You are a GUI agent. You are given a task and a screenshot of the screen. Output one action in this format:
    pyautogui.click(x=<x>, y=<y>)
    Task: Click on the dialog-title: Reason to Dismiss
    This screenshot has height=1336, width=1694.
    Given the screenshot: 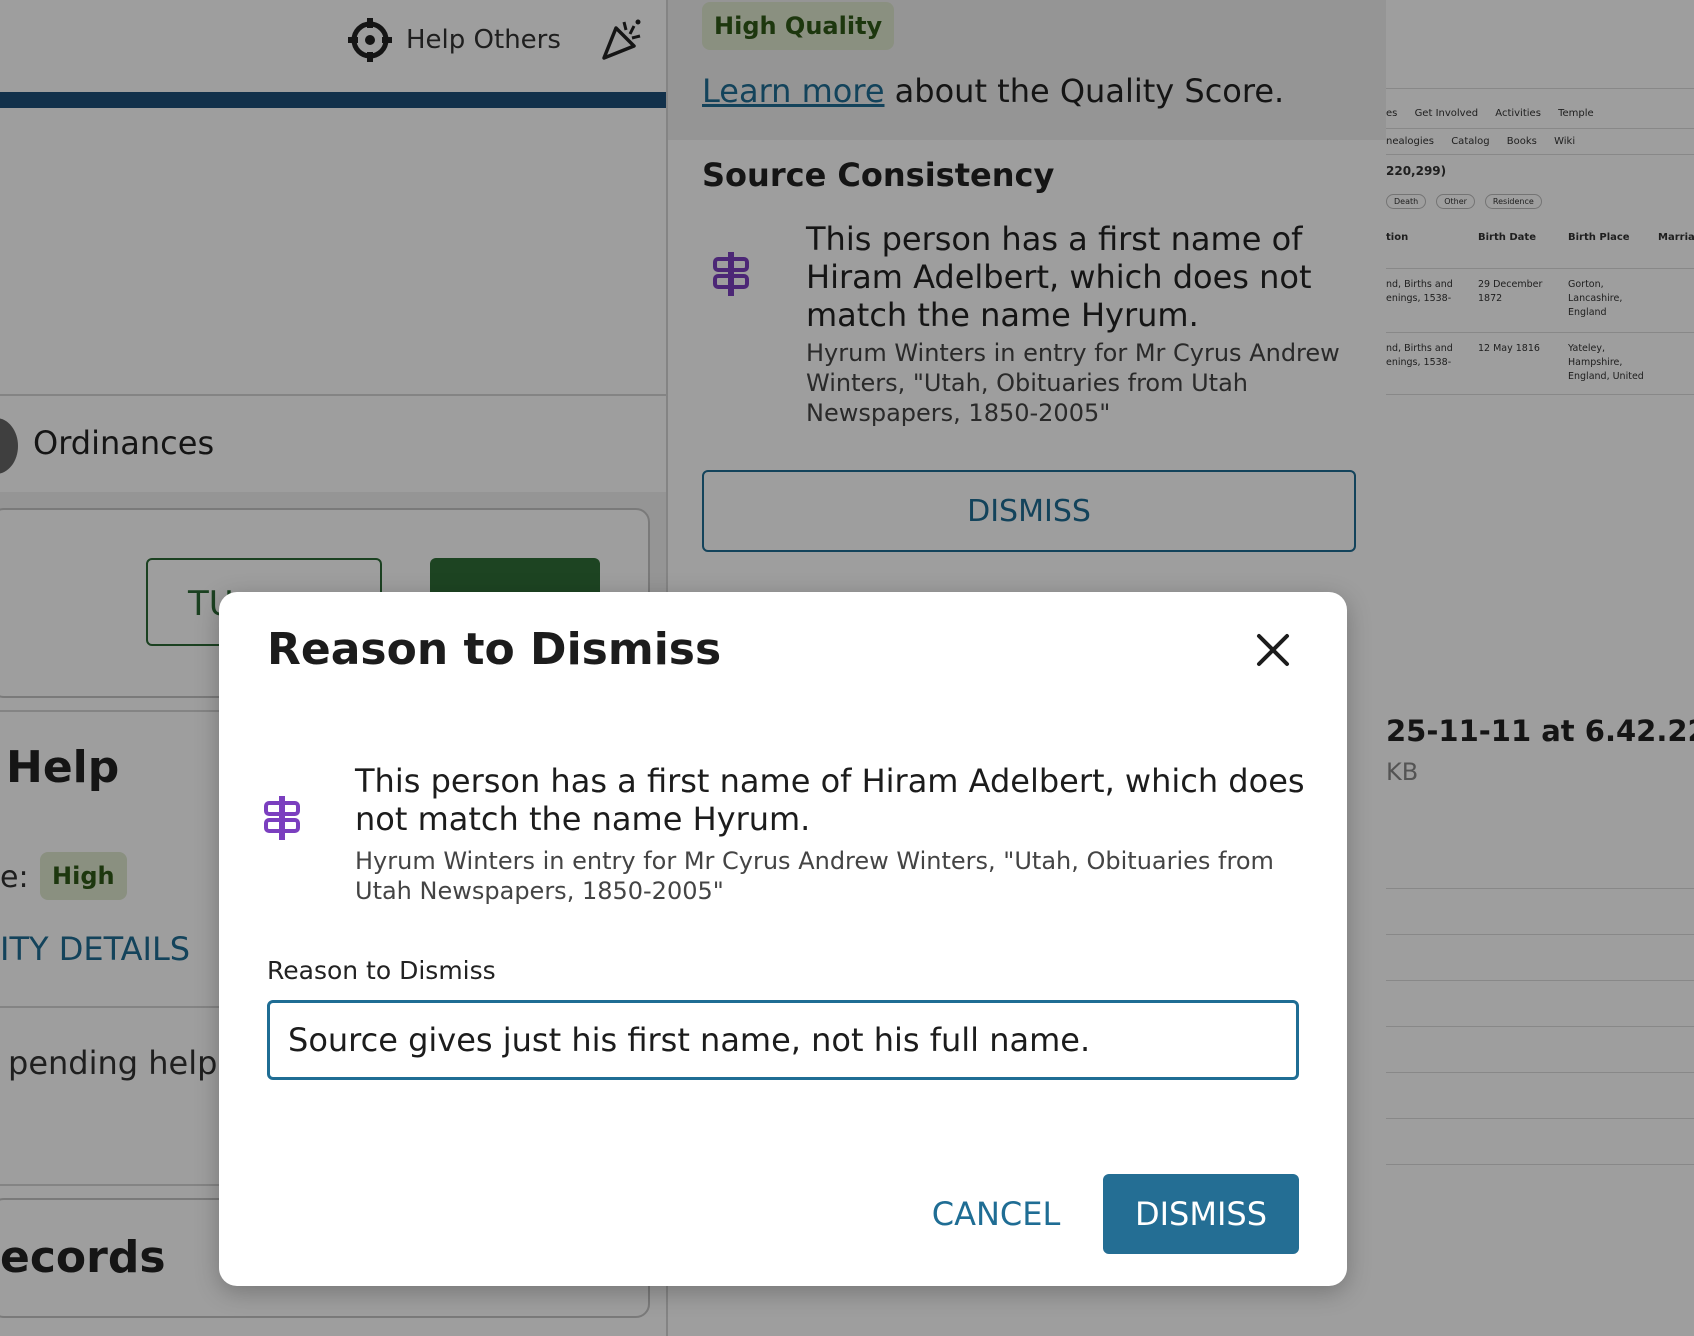 What is the action you would take?
    pyautogui.click(x=494, y=649)
    